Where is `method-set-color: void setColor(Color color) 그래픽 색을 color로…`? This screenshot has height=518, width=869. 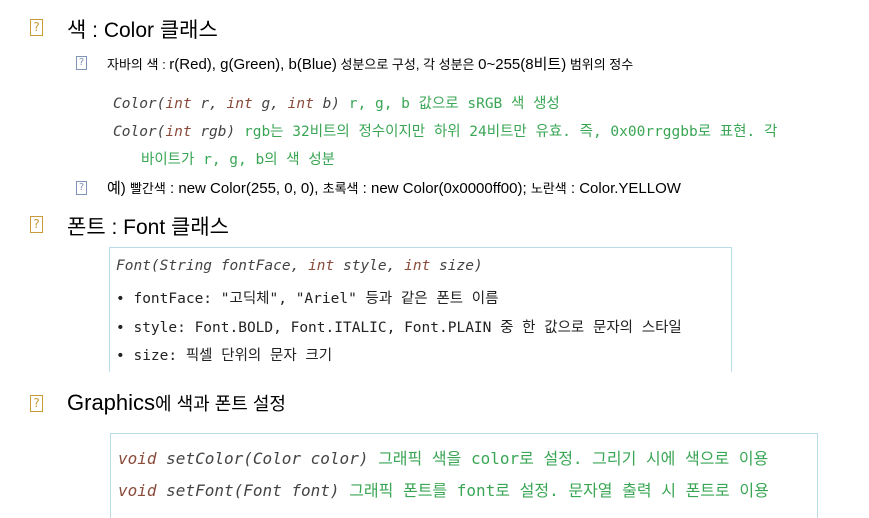 method-set-color: void setColor(Color color) 그래픽 색을 color로… is located at coordinates (443, 458).